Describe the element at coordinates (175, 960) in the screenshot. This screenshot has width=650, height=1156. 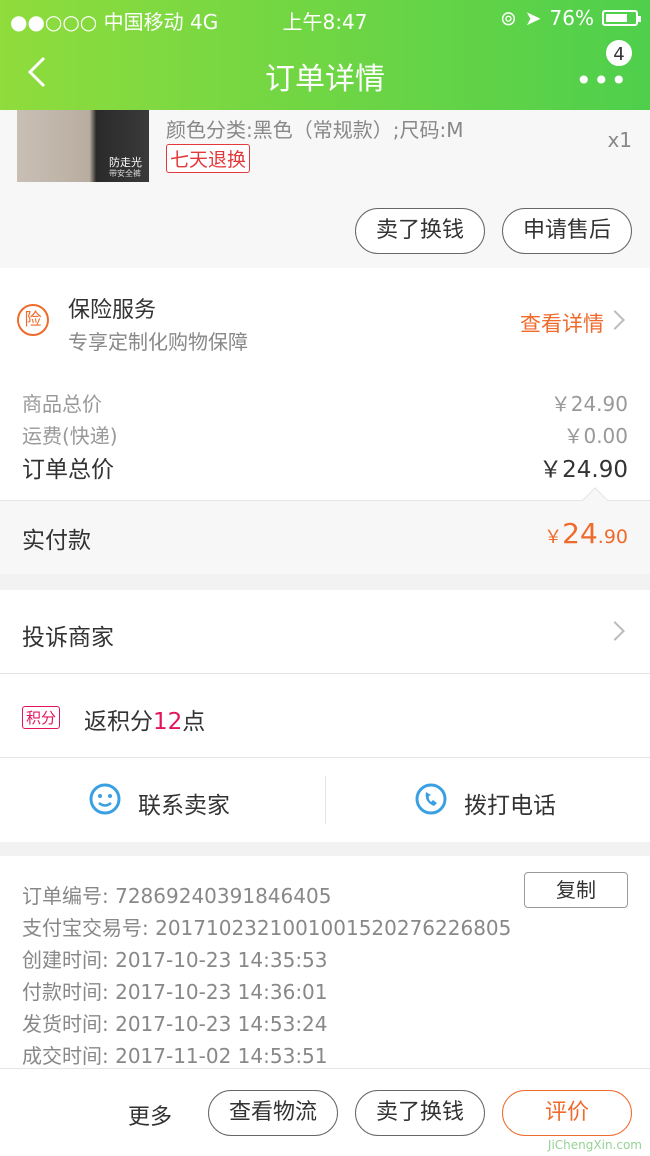
I see `created-time: 创建时间: 2017-10-23 14:35:53` at that location.